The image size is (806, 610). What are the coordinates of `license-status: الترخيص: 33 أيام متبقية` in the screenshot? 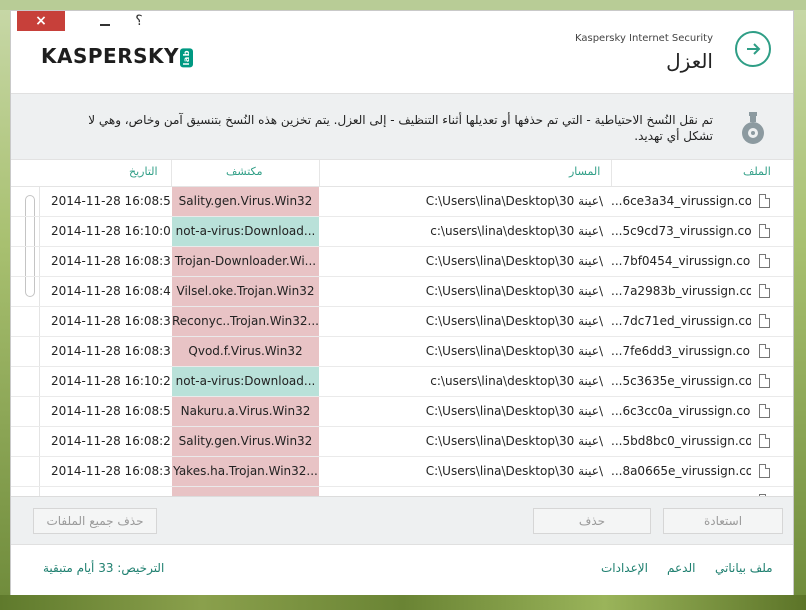 It's located at (103, 568).